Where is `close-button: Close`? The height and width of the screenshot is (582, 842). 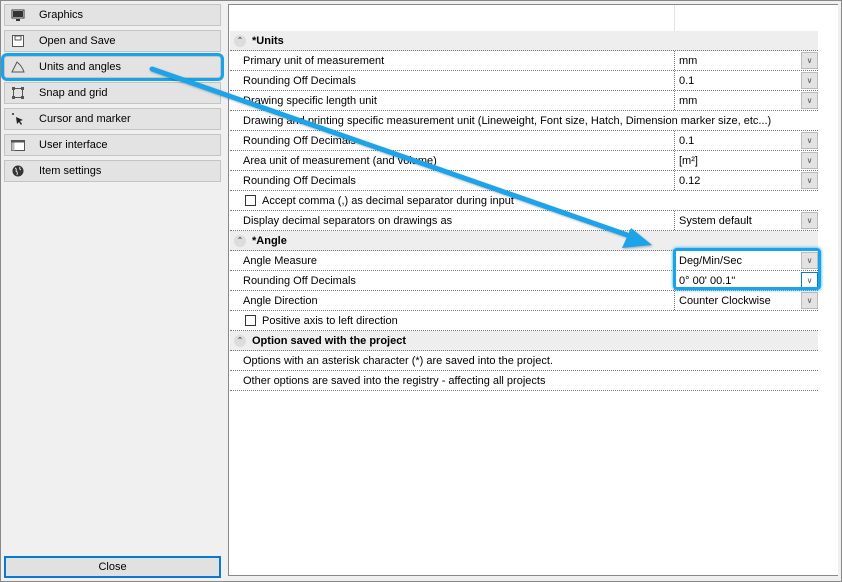 close-button: Close is located at coordinates (112, 567).